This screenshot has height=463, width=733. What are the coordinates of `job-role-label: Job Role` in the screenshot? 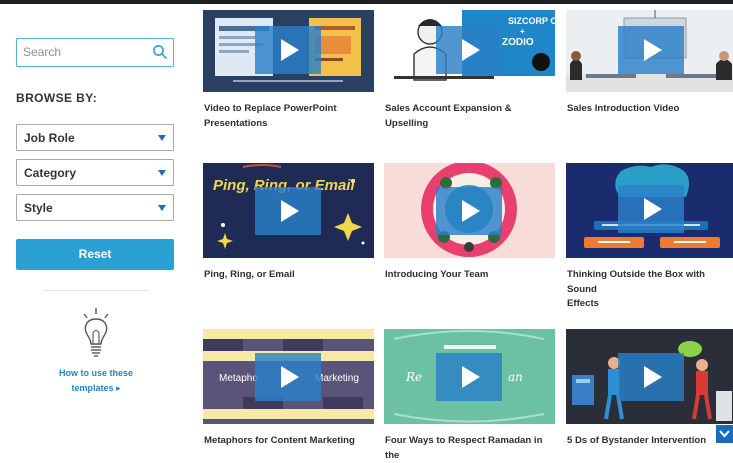 It's located at (49, 138).